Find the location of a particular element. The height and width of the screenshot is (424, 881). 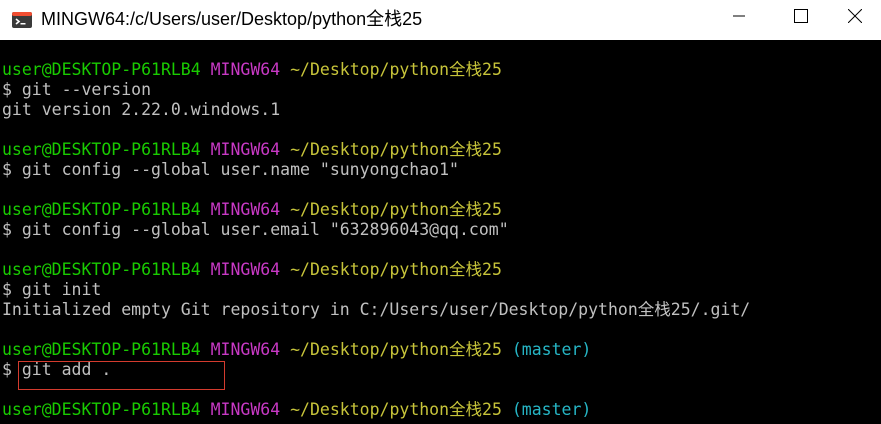

maximize-icon is located at coordinates (801, 18).